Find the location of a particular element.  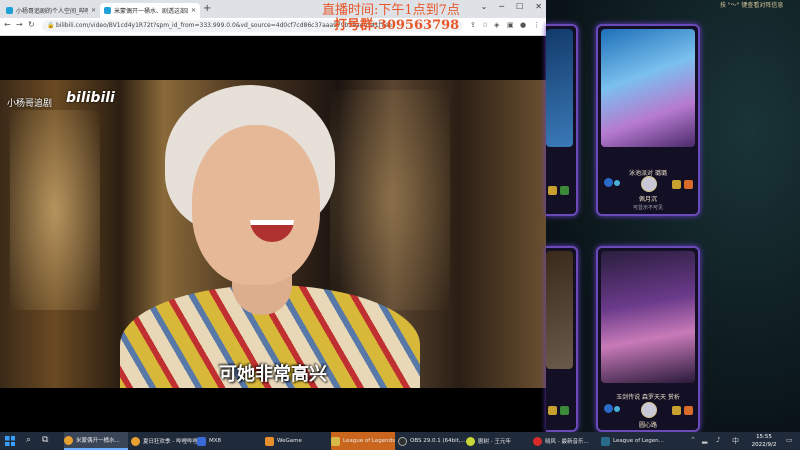

tab-label: 米蒙偶开一桶水、剧透这部剧 - 哔哩哔哩 is located at coordinates (151, 11).